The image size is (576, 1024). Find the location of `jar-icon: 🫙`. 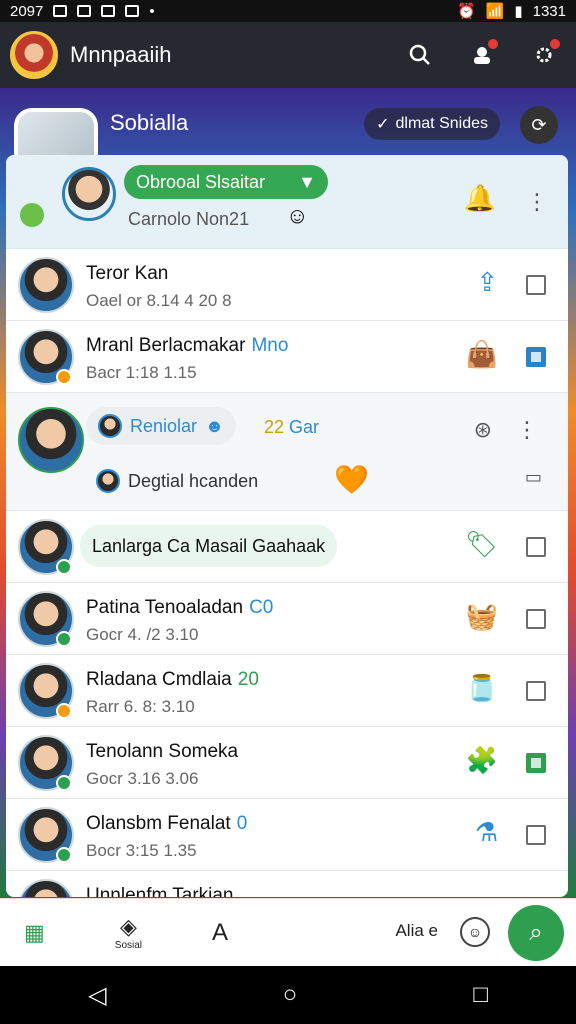

jar-icon: 🫙 is located at coordinates (482, 688).